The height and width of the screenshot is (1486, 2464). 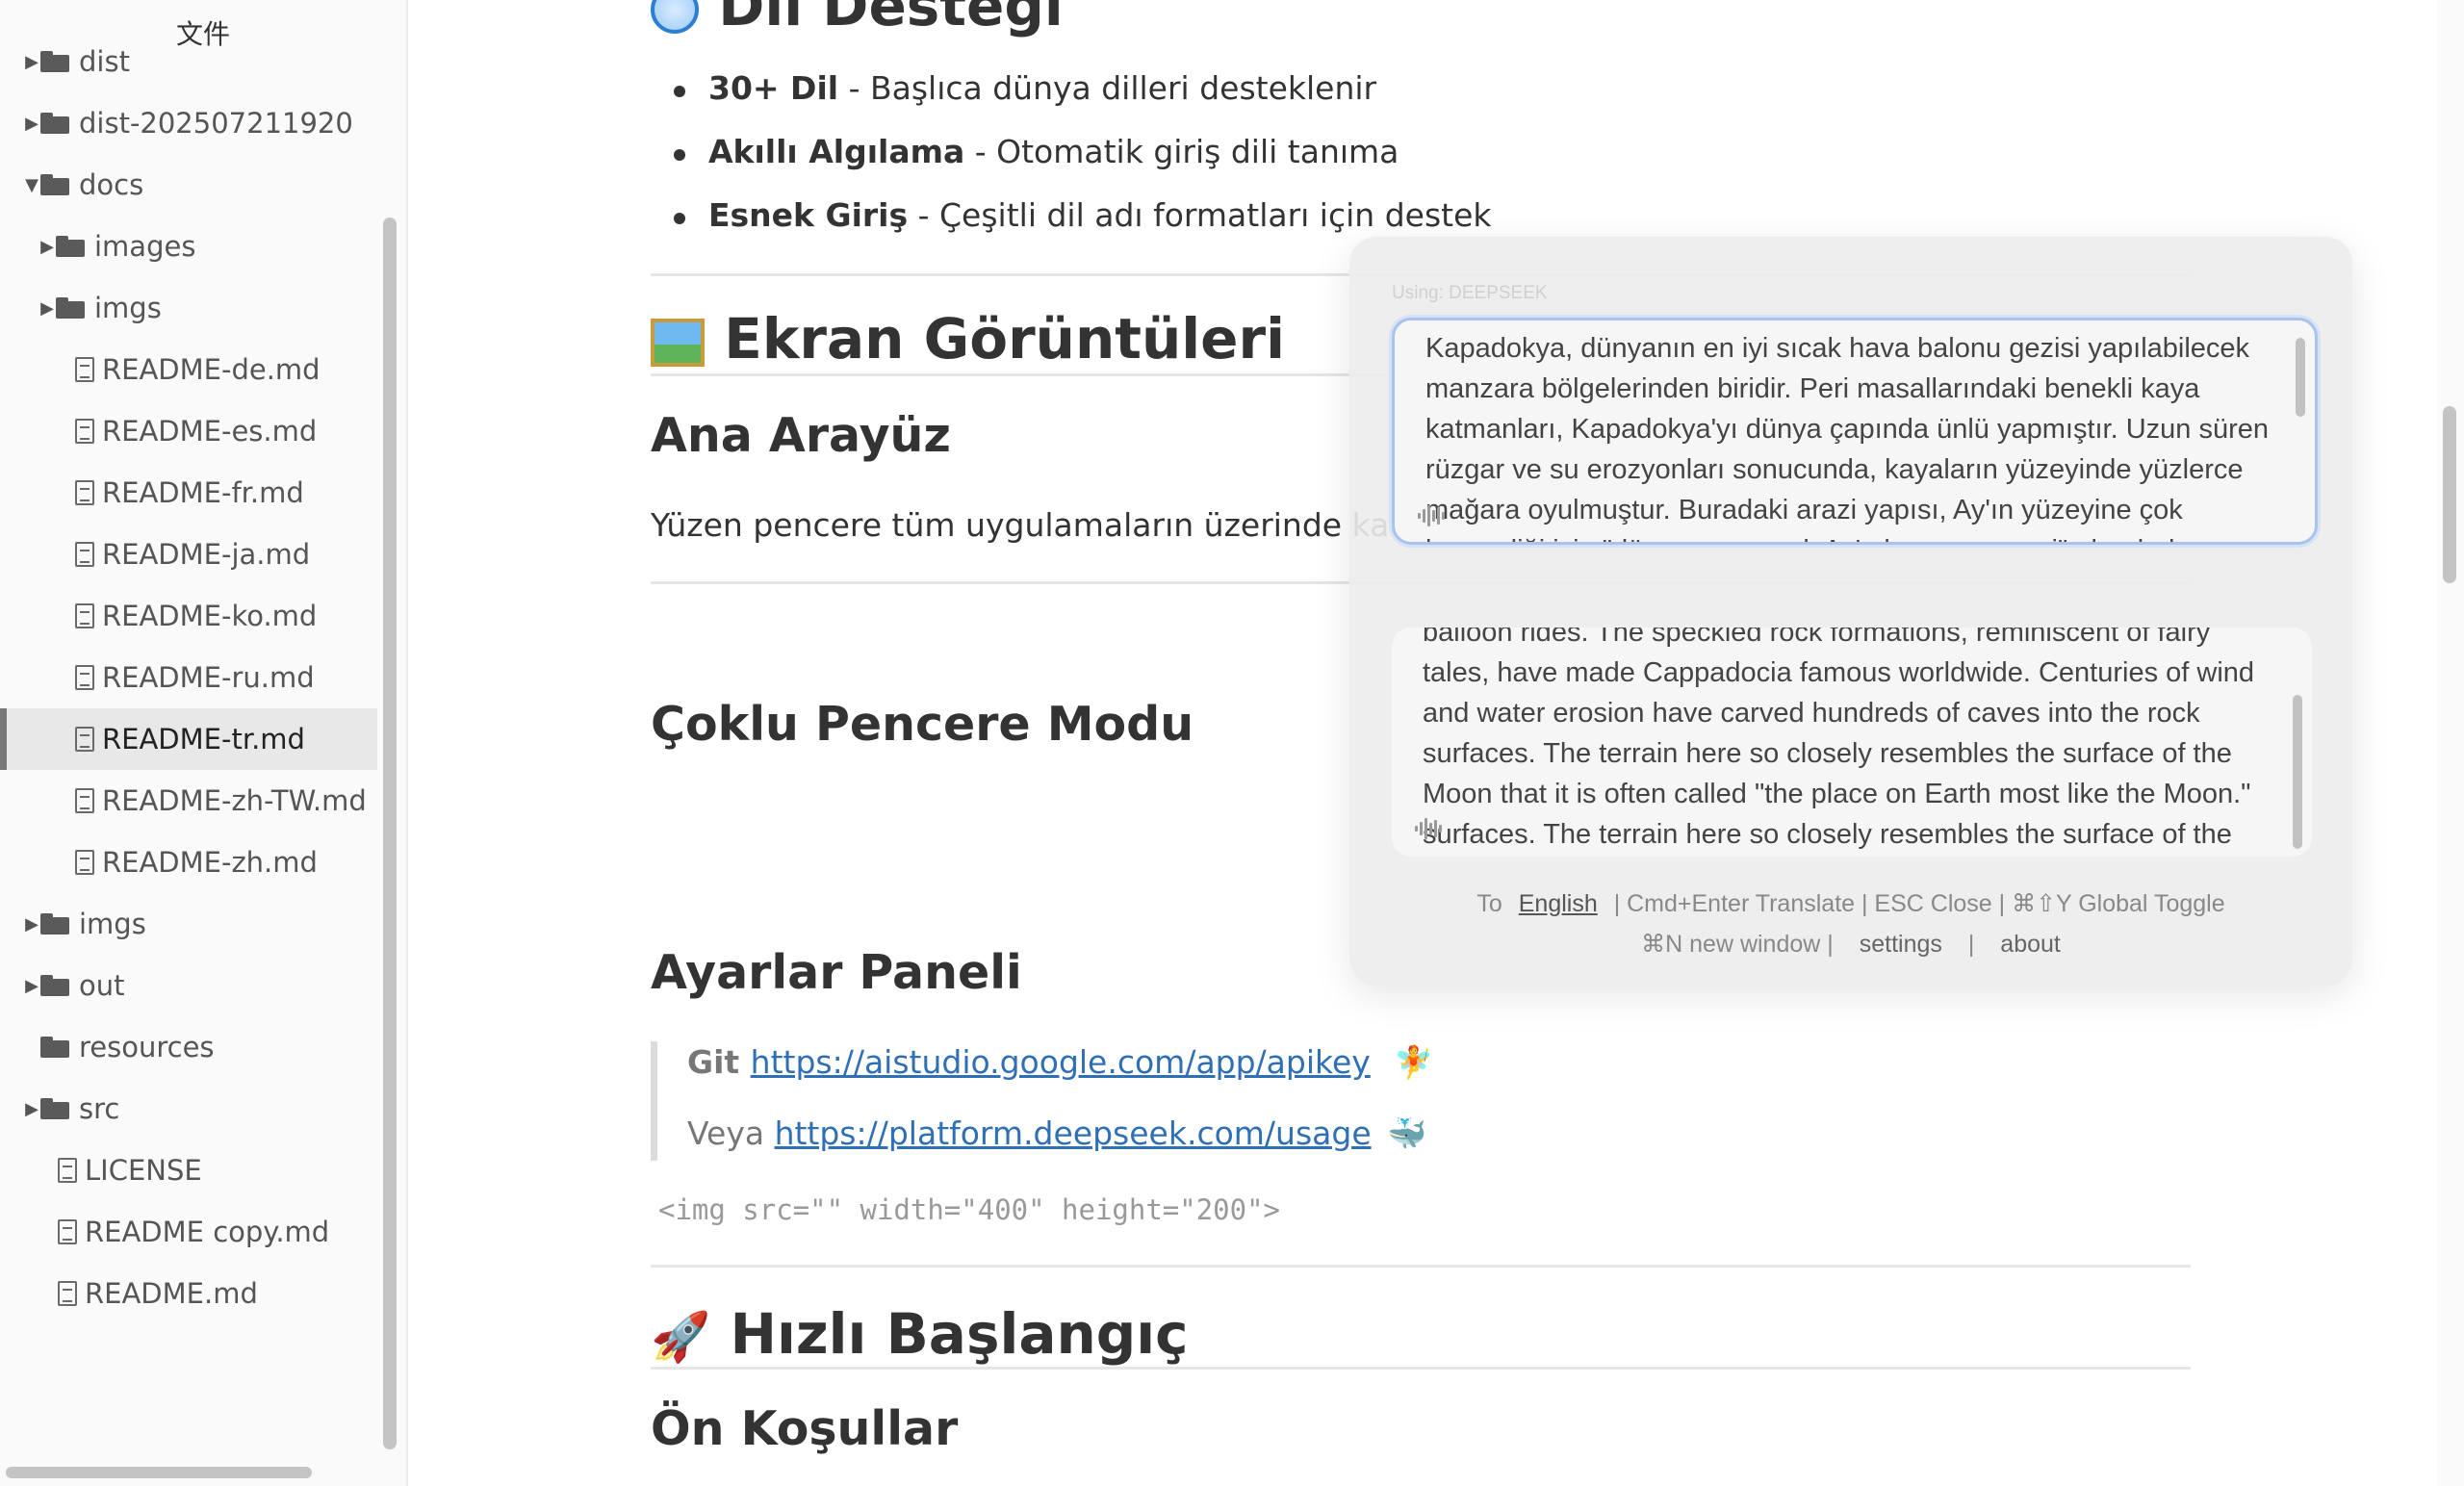 I want to click on document-scrollbar, so click(x=2449, y=494).